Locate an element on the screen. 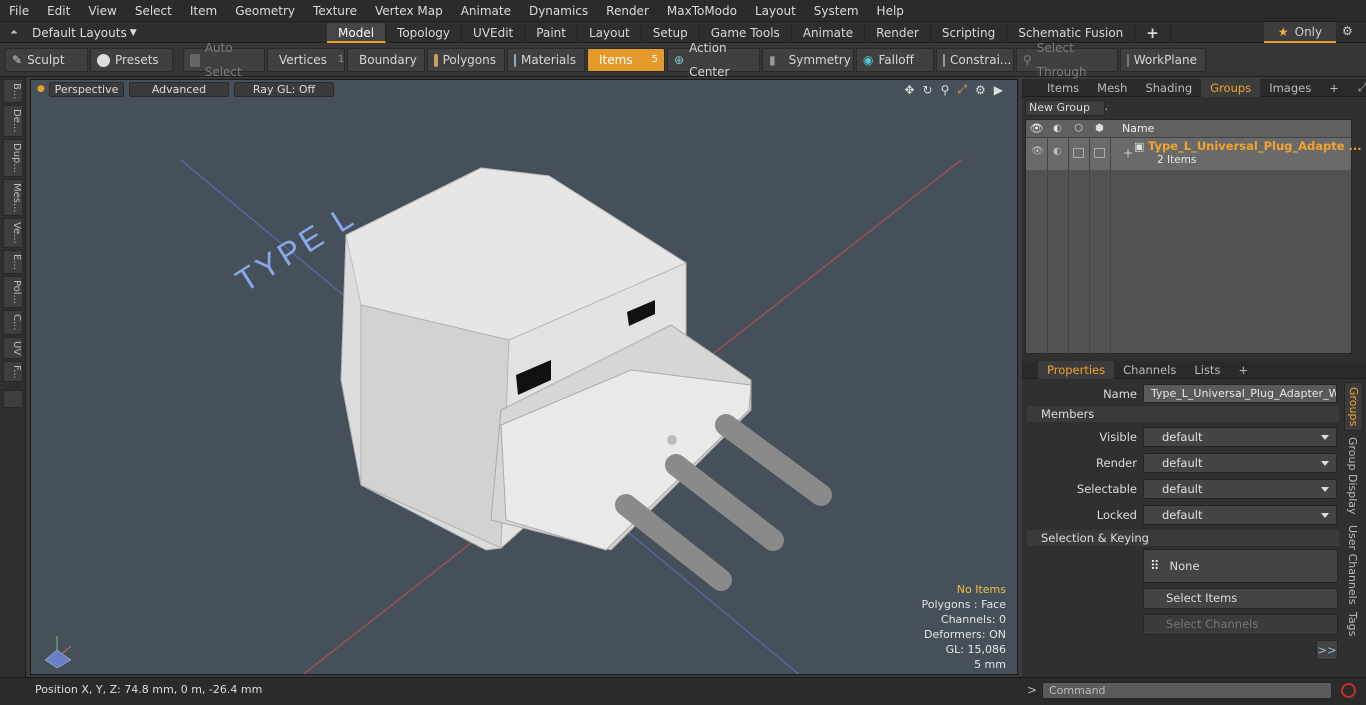  items-button: Items 5 is located at coordinates (626, 60).